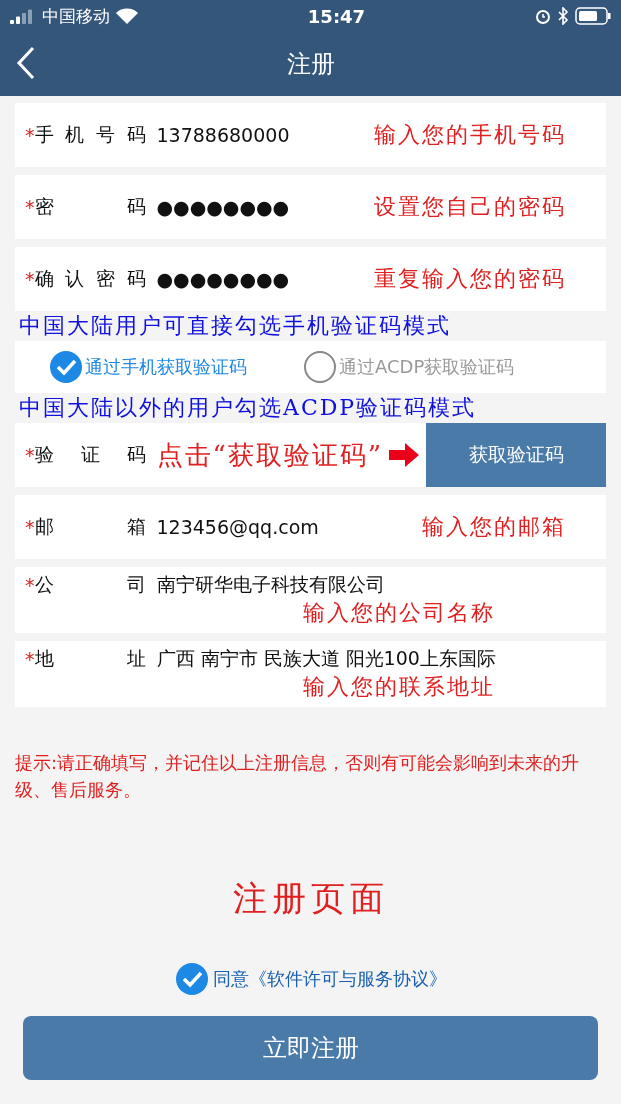 This screenshot has height=1104, width=621. I want to click on annotation-text: 注册页面, so click(310, 898).